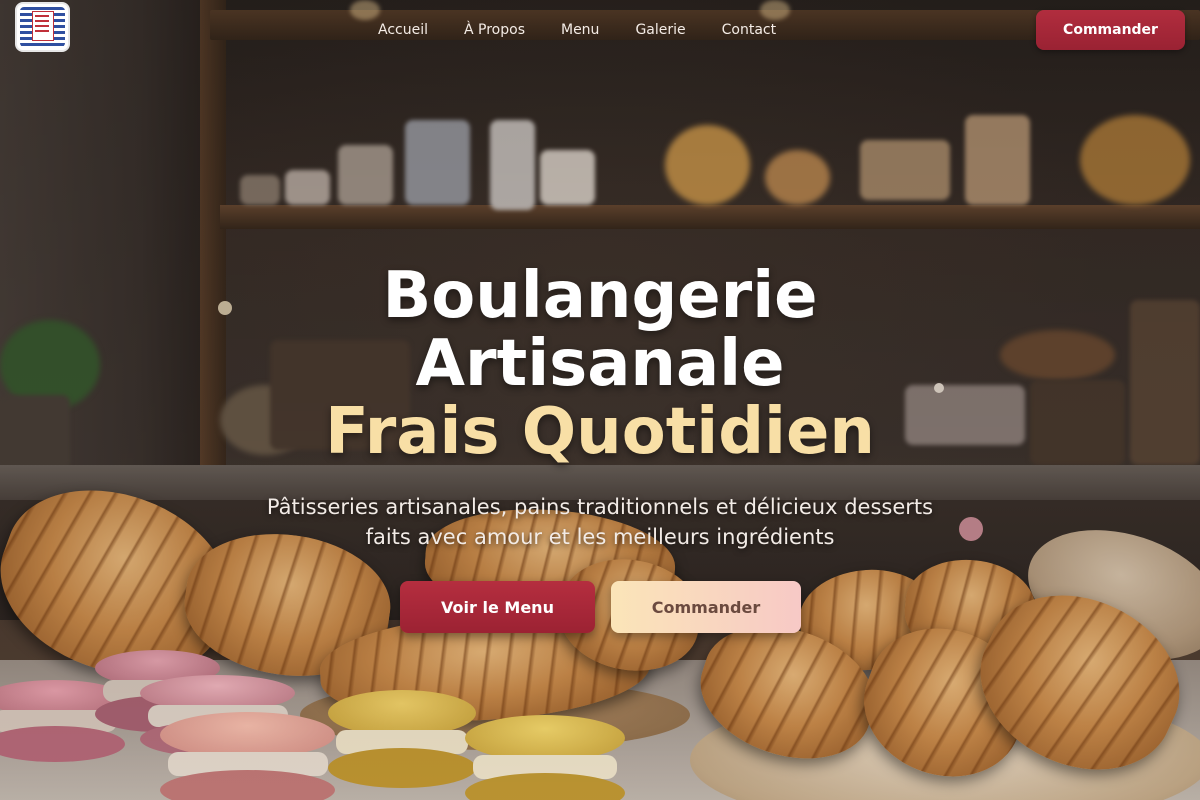  What do you see at coordinates (600, 296) in the screenshot?
I see `hero-title-line-1: Boulangerie` at bounding box center [600, 296].